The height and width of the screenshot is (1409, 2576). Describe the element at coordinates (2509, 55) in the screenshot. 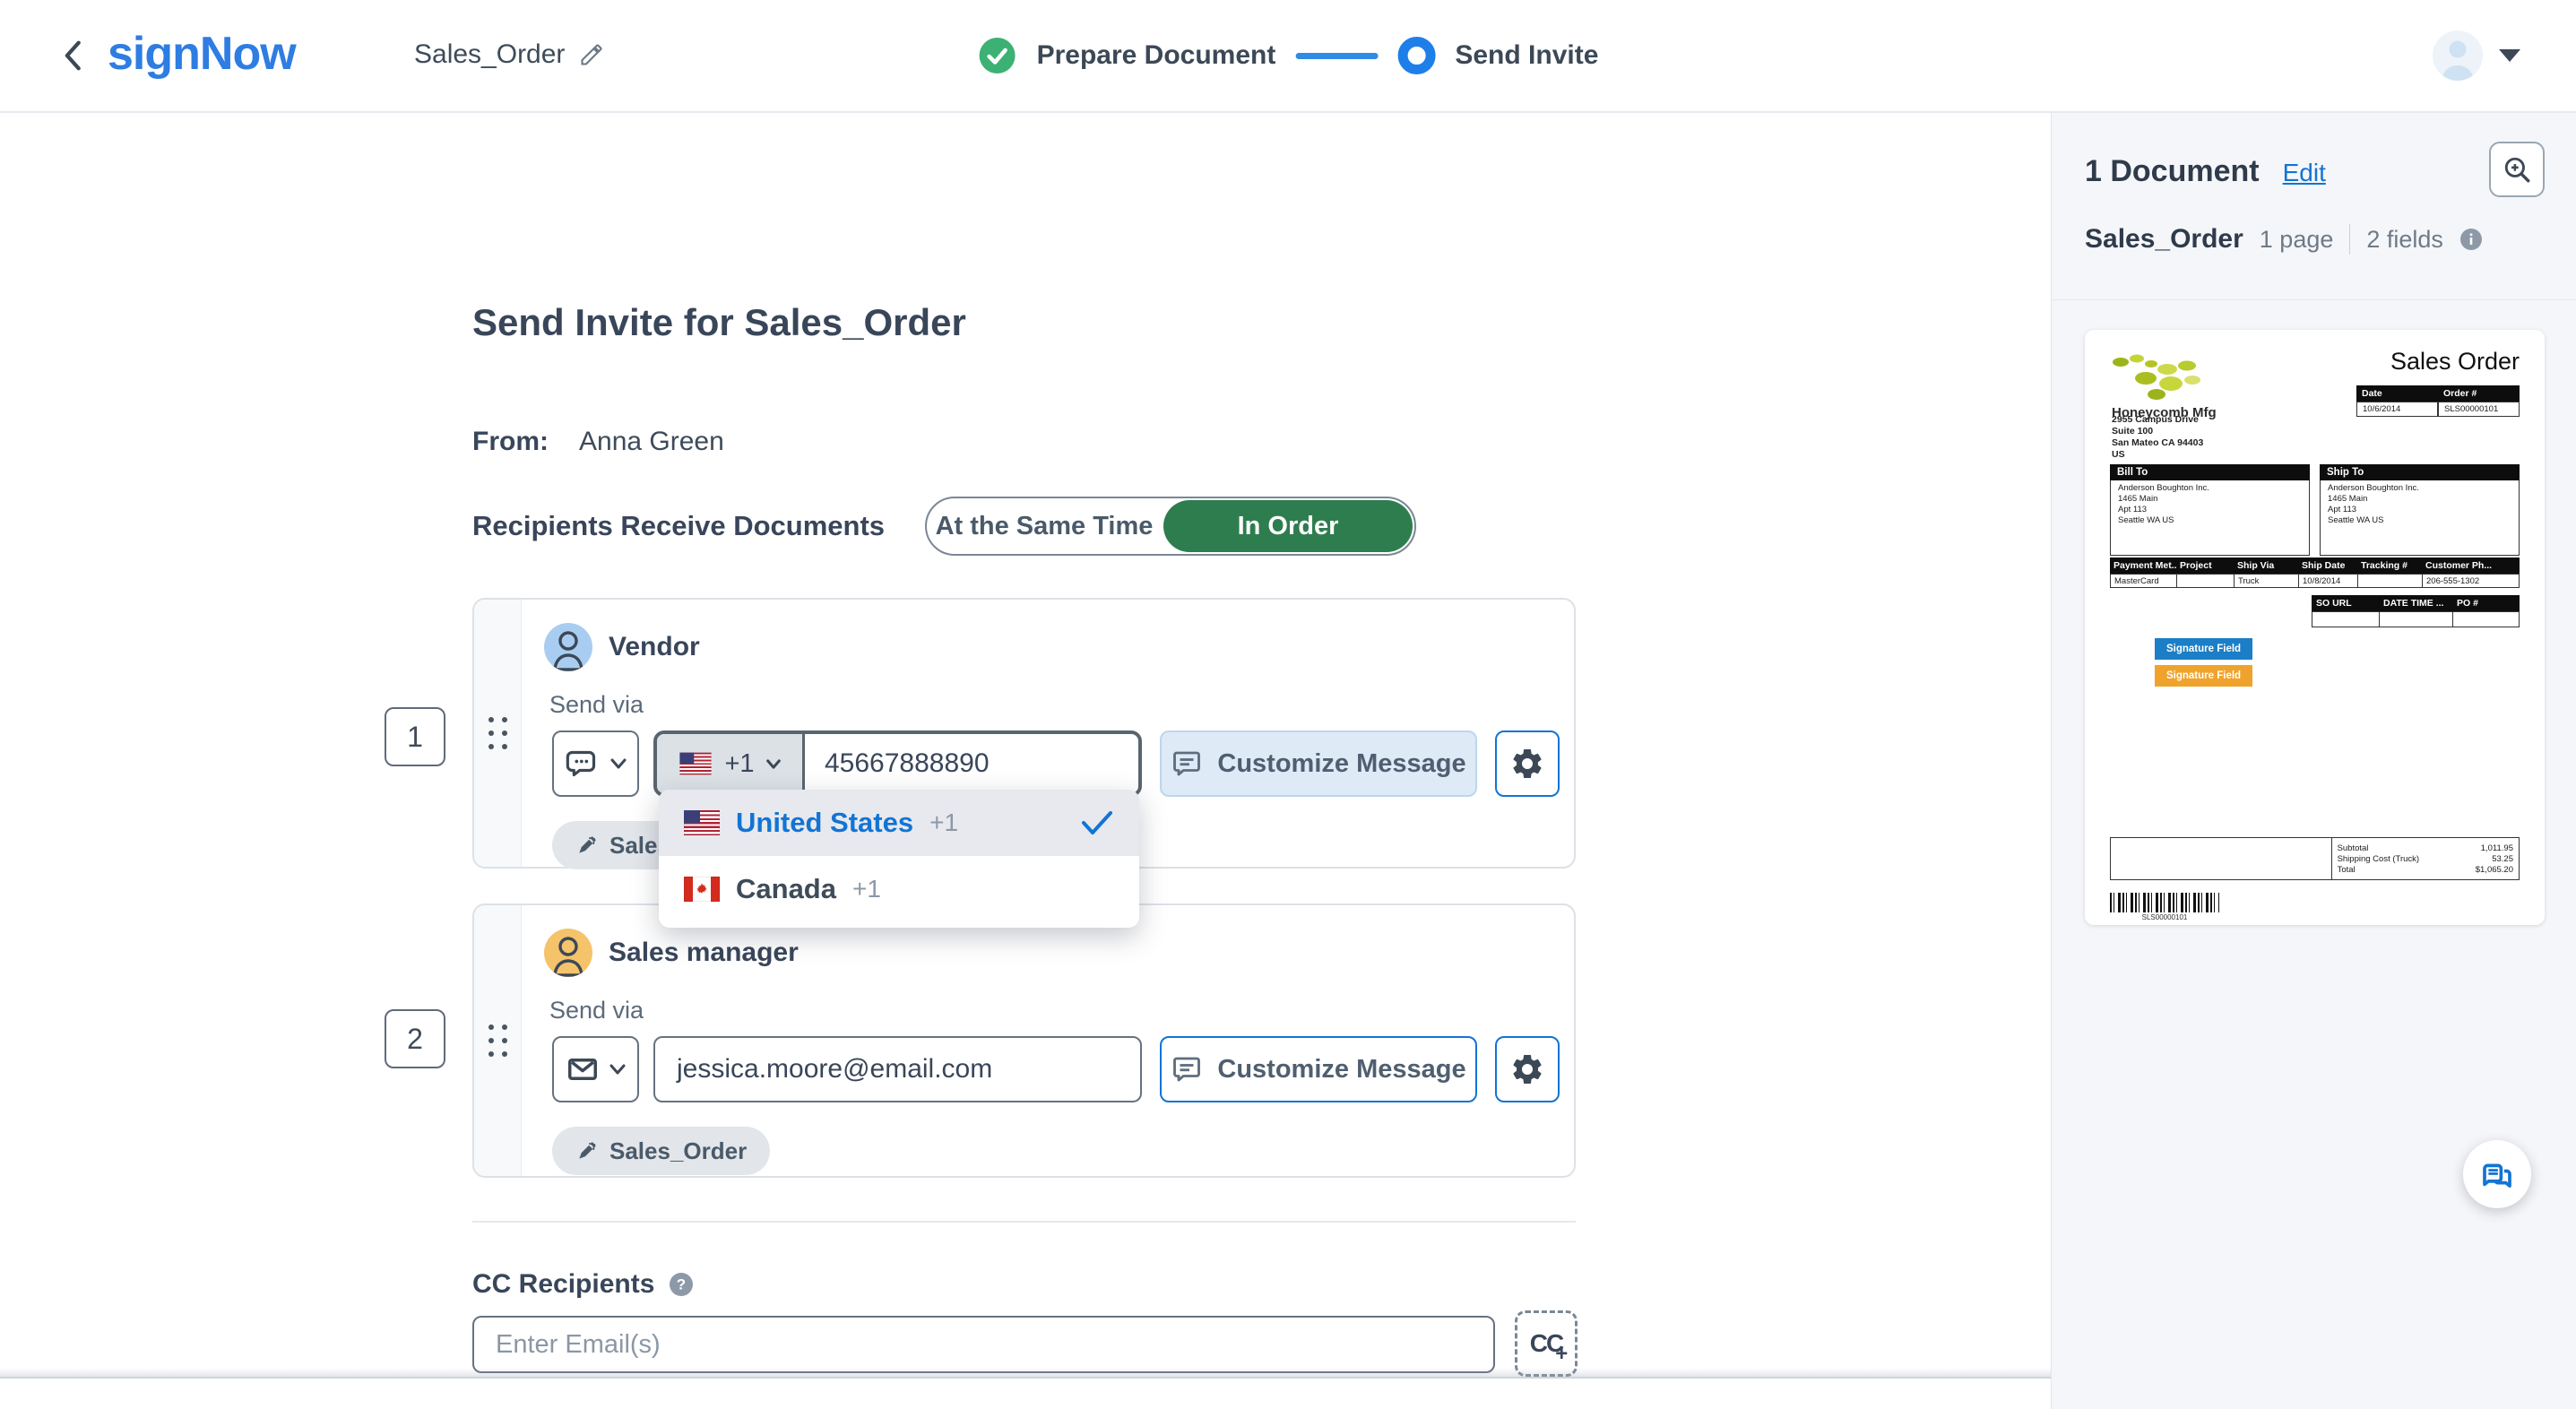

I see `caret-down-icon` at that location.